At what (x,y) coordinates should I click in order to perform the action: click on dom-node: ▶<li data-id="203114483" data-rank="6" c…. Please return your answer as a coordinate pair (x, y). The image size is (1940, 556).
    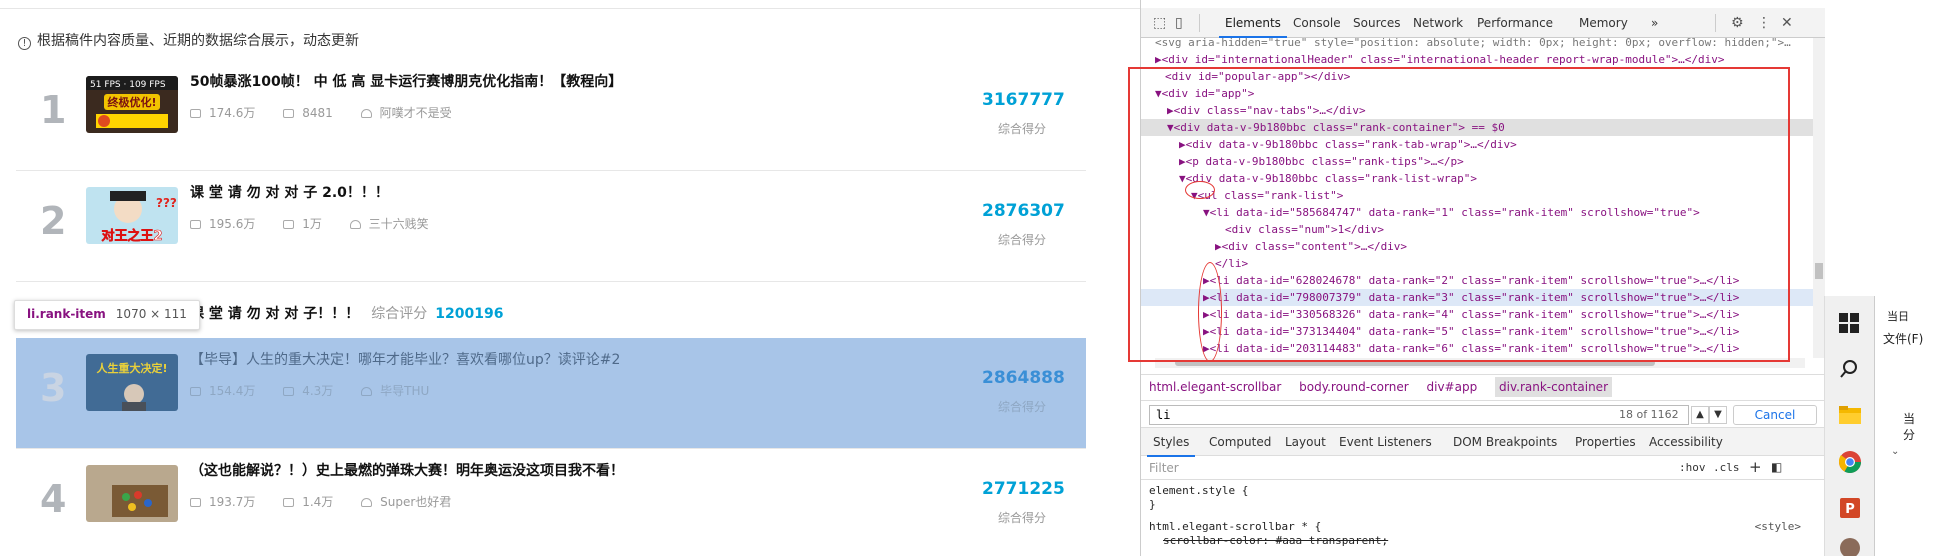
    Looking at the image, I should click on (1477, 348).